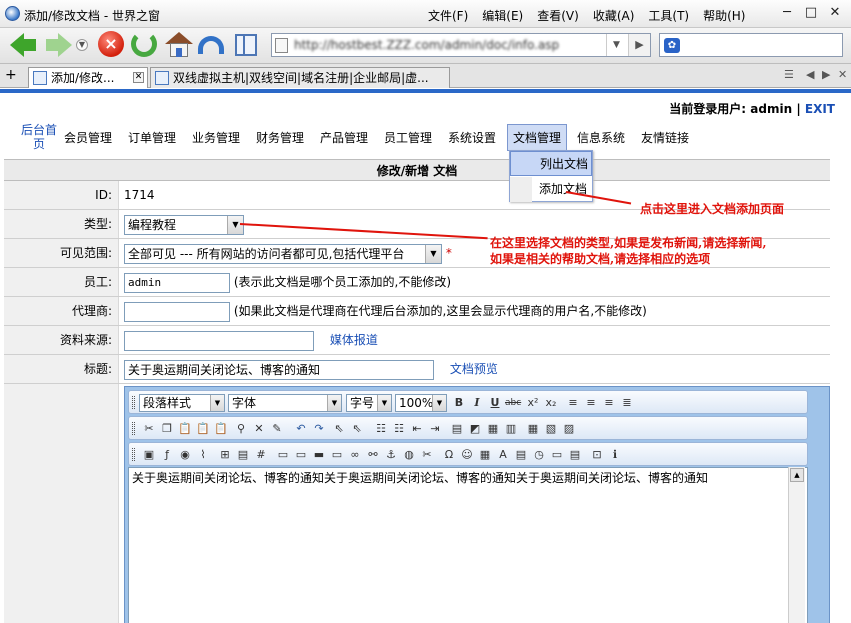 The height and width of the screenshot is (623, 851). What do you see at coordinates (203, 429) in the screenshot?
I see `paste-text-icon: 📋` at bounding box center [203, 429].